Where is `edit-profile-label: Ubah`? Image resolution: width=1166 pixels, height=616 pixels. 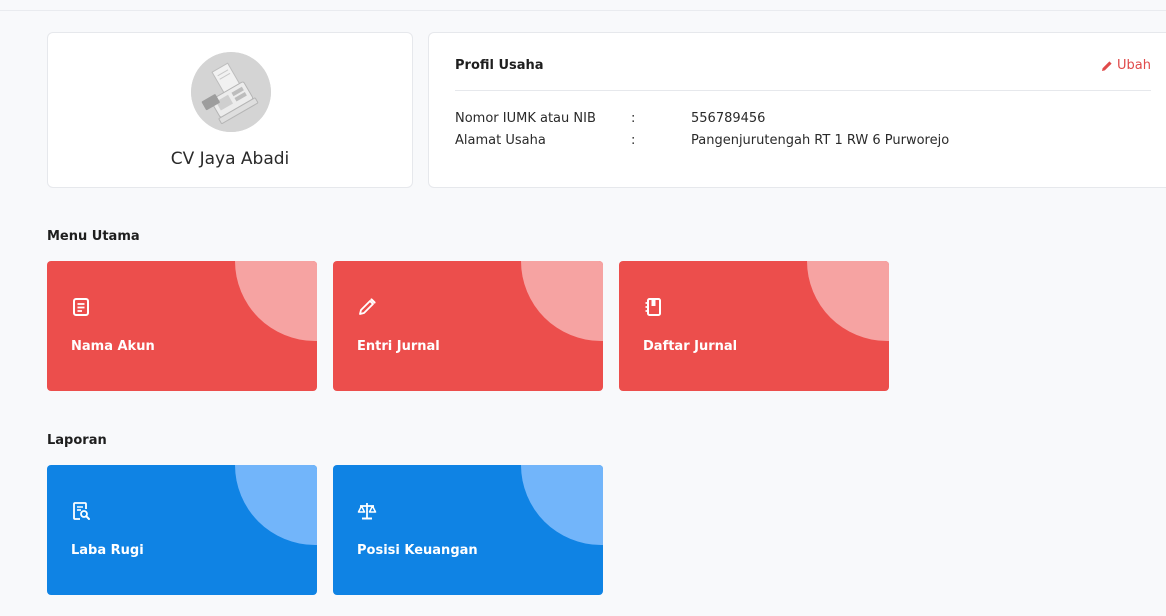 edit-profile-label: Ubah is located at coordinates (1134, 65).